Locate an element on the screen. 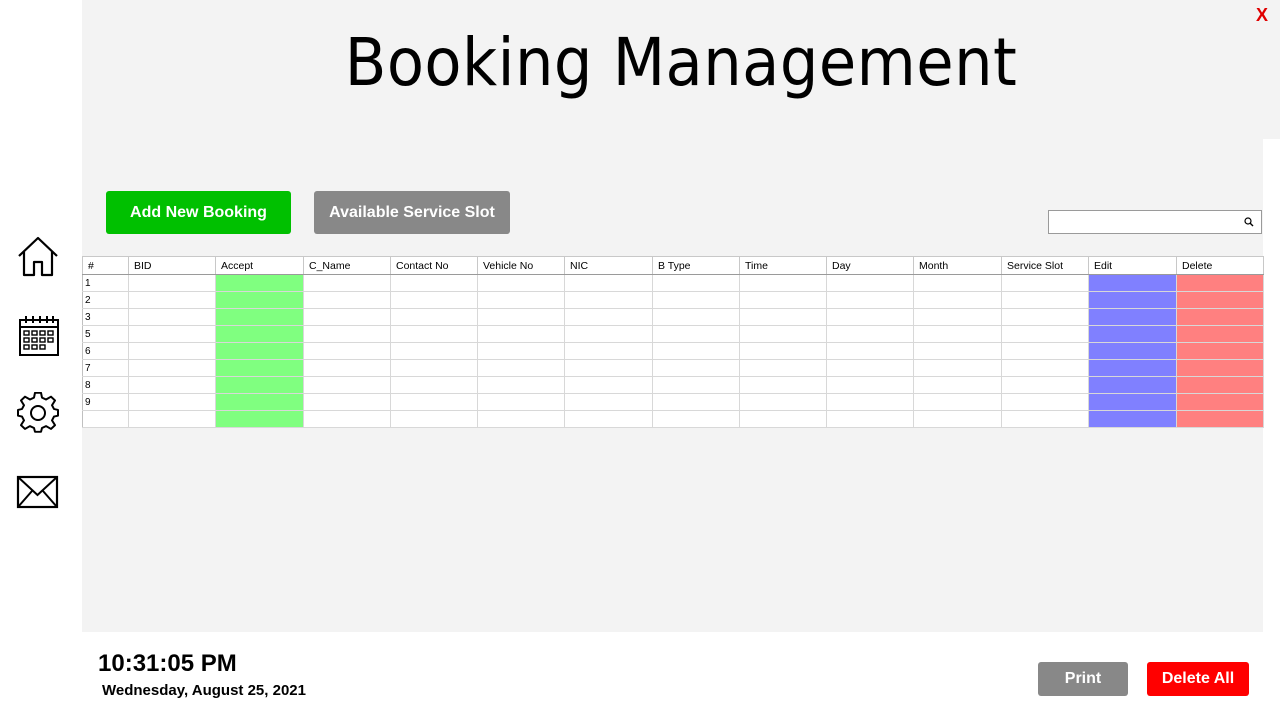 Image resolution: width=1280 pixels, height=715 pixels. column-header-time: Time is located at coordinates (783, 265).